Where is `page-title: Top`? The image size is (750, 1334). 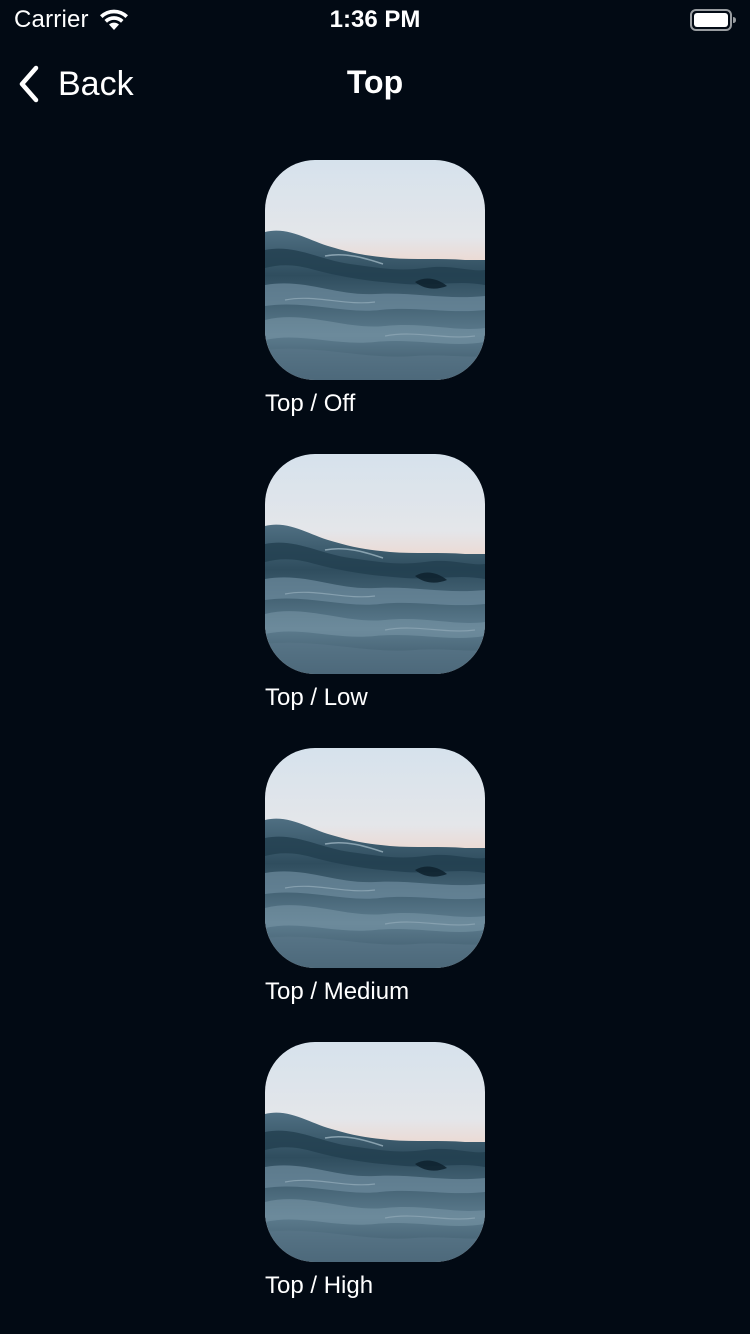 page-title: Top is located at coordinates (375, 82).